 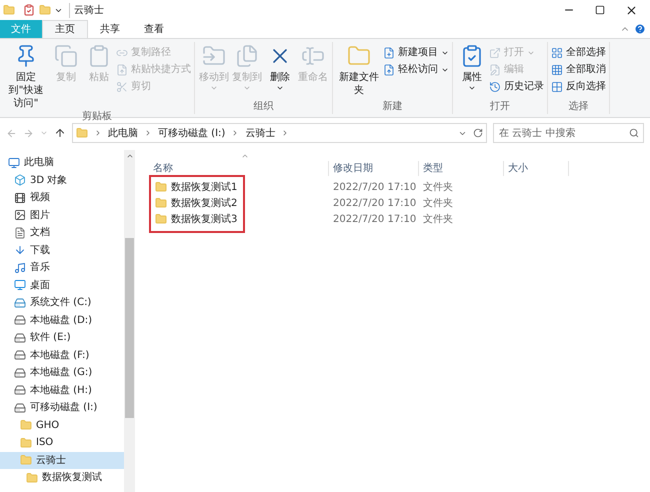 I want to click on nav-item: 云骑士, so click(x=62, y=460).